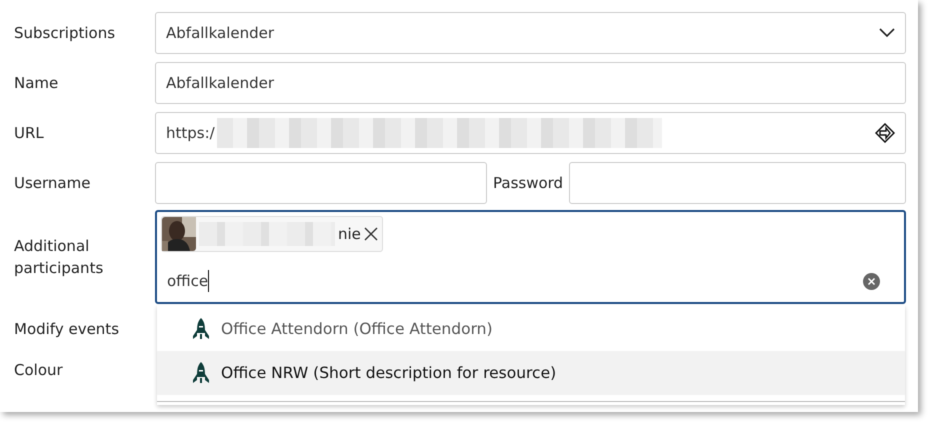 The image size is (930, 425). I want to click on url-field: https:/, so click(530, 133).